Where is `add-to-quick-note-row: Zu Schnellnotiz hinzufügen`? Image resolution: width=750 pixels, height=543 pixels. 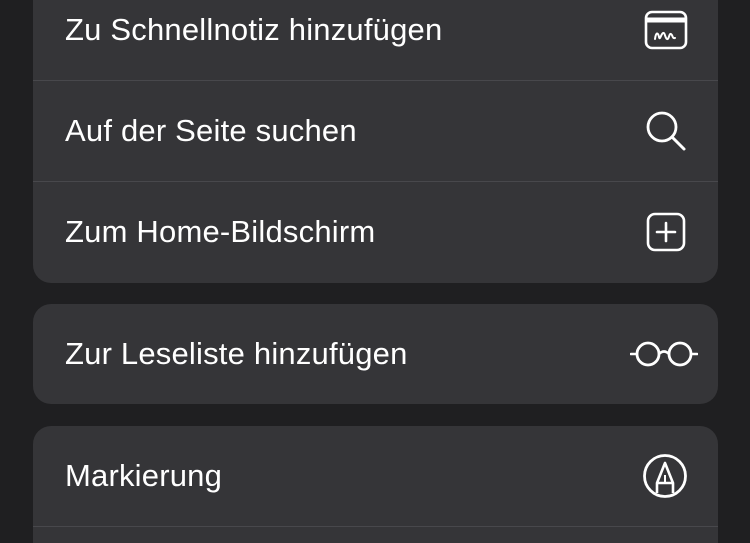
add-to-quick-note-row: Zu Schnellnotiz hinzufügen is located at coordinates (375, 40).